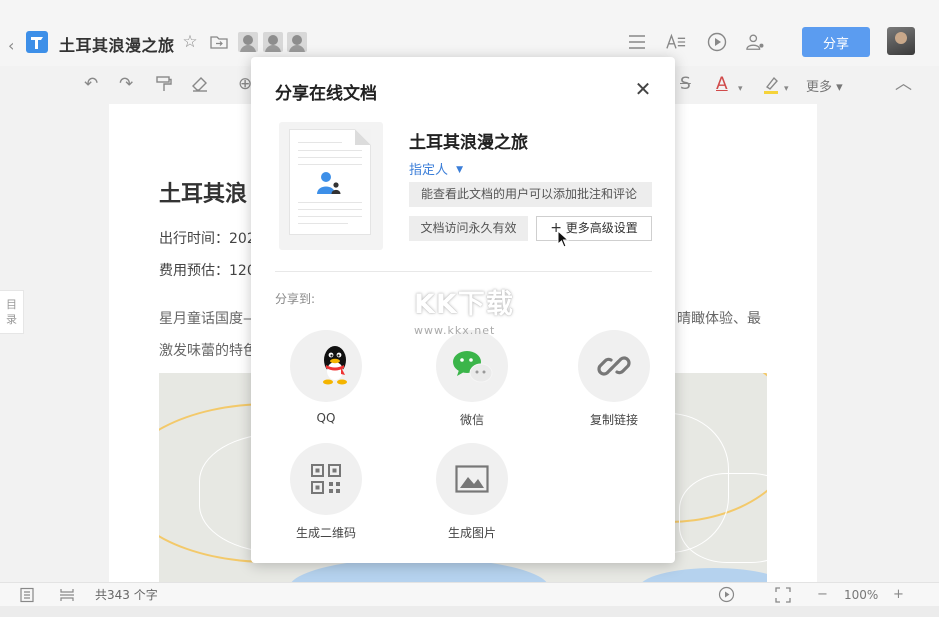 This screenshot has height=617, width=939. What do you see at coordinates (164, 84) in the screenshot?
I see `format-painter-icon` at bounding box center [164, 84].